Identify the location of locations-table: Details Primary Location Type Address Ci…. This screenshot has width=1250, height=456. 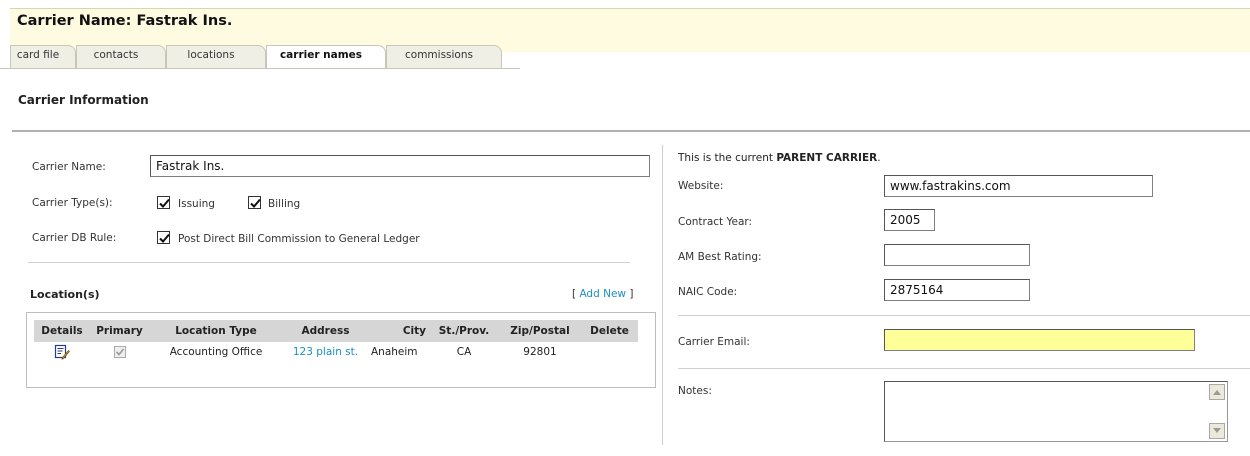
(336, 341).